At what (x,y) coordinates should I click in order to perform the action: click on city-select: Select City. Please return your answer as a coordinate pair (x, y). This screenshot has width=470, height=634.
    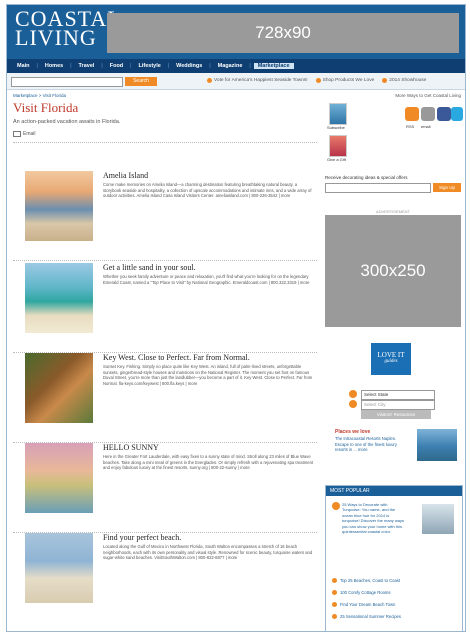
    Looking at the image, I should click on (398, 405).